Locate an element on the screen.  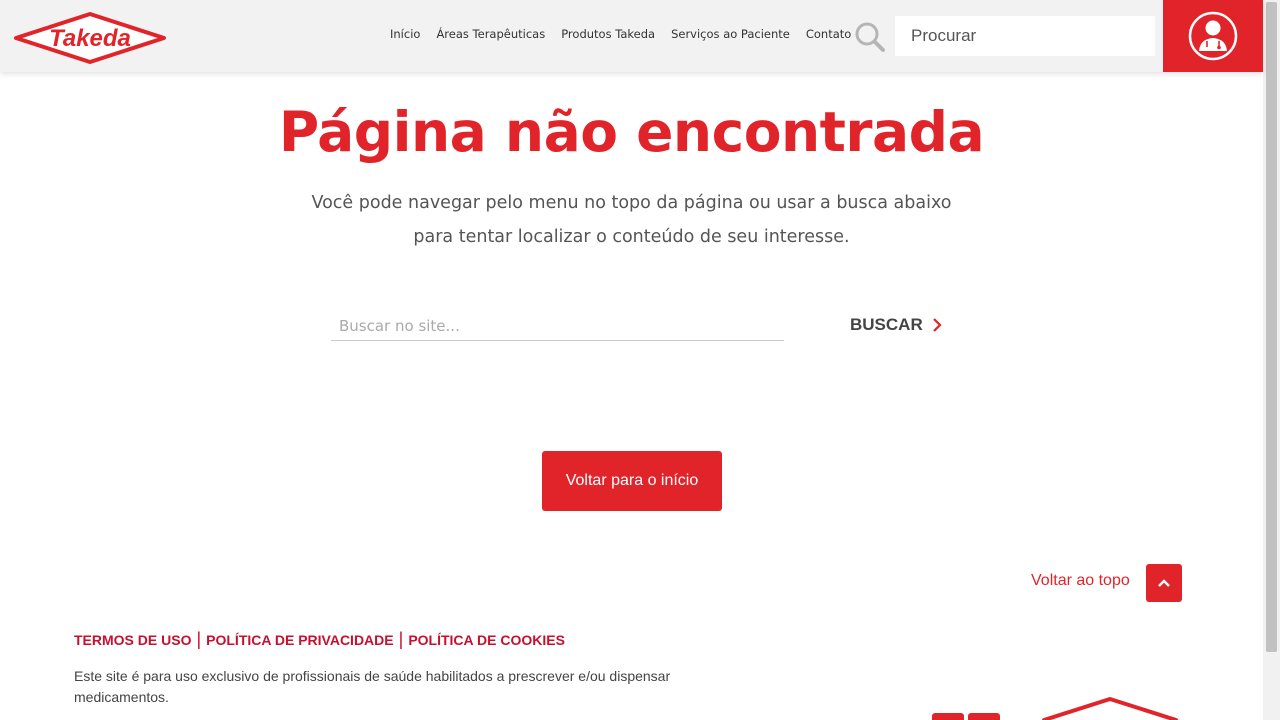
back-to-top-label: Voltar ao topo is located at coordinates (1080, 581).